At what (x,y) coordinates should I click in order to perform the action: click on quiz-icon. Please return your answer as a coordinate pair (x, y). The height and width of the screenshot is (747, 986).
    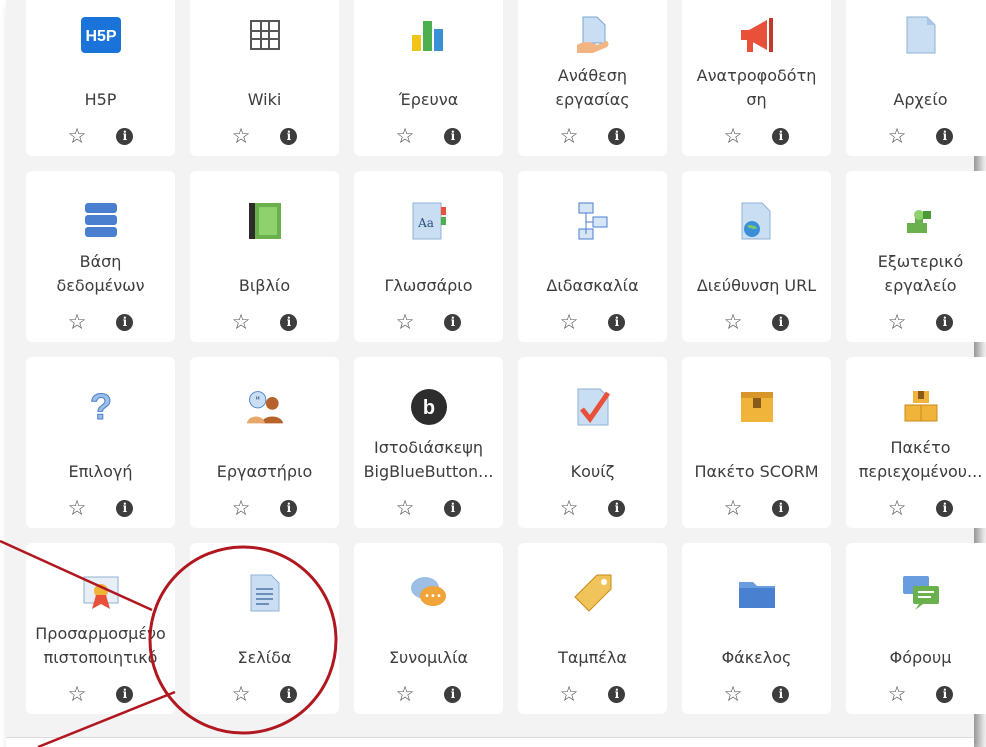
    Looking at the image, I should click on (593, 407).